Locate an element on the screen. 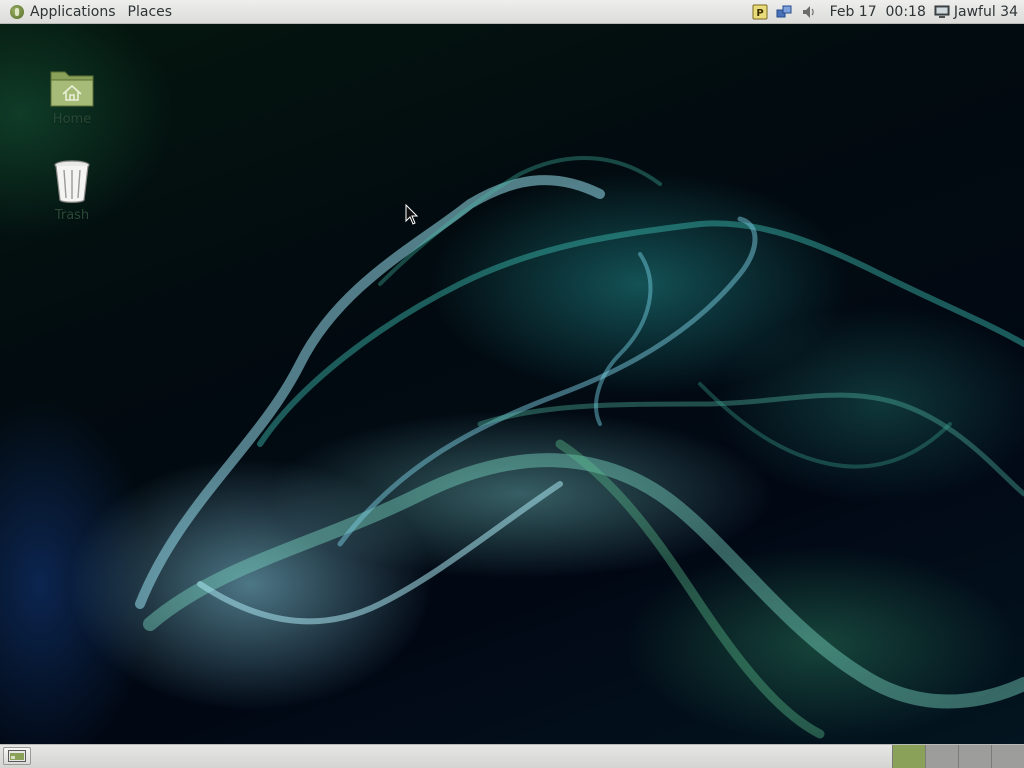  applications-menu-label: Applications is located at coordinates (73, 12).